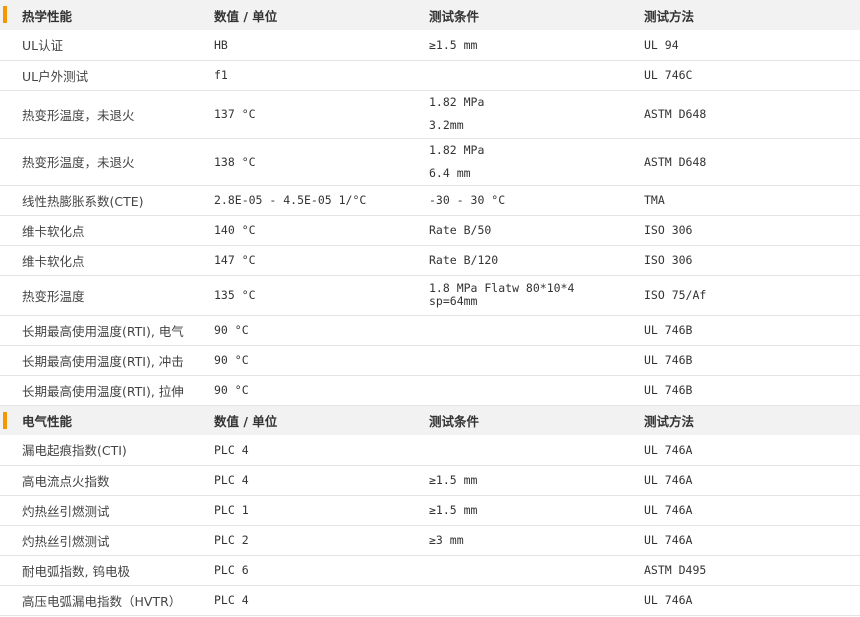 The width and height of the screenshot is (860, 617). Describe the element at coordinates (107, 200) in the screenshot. I see `property-name: 线性热膨胀系数(CTE)` at that location.